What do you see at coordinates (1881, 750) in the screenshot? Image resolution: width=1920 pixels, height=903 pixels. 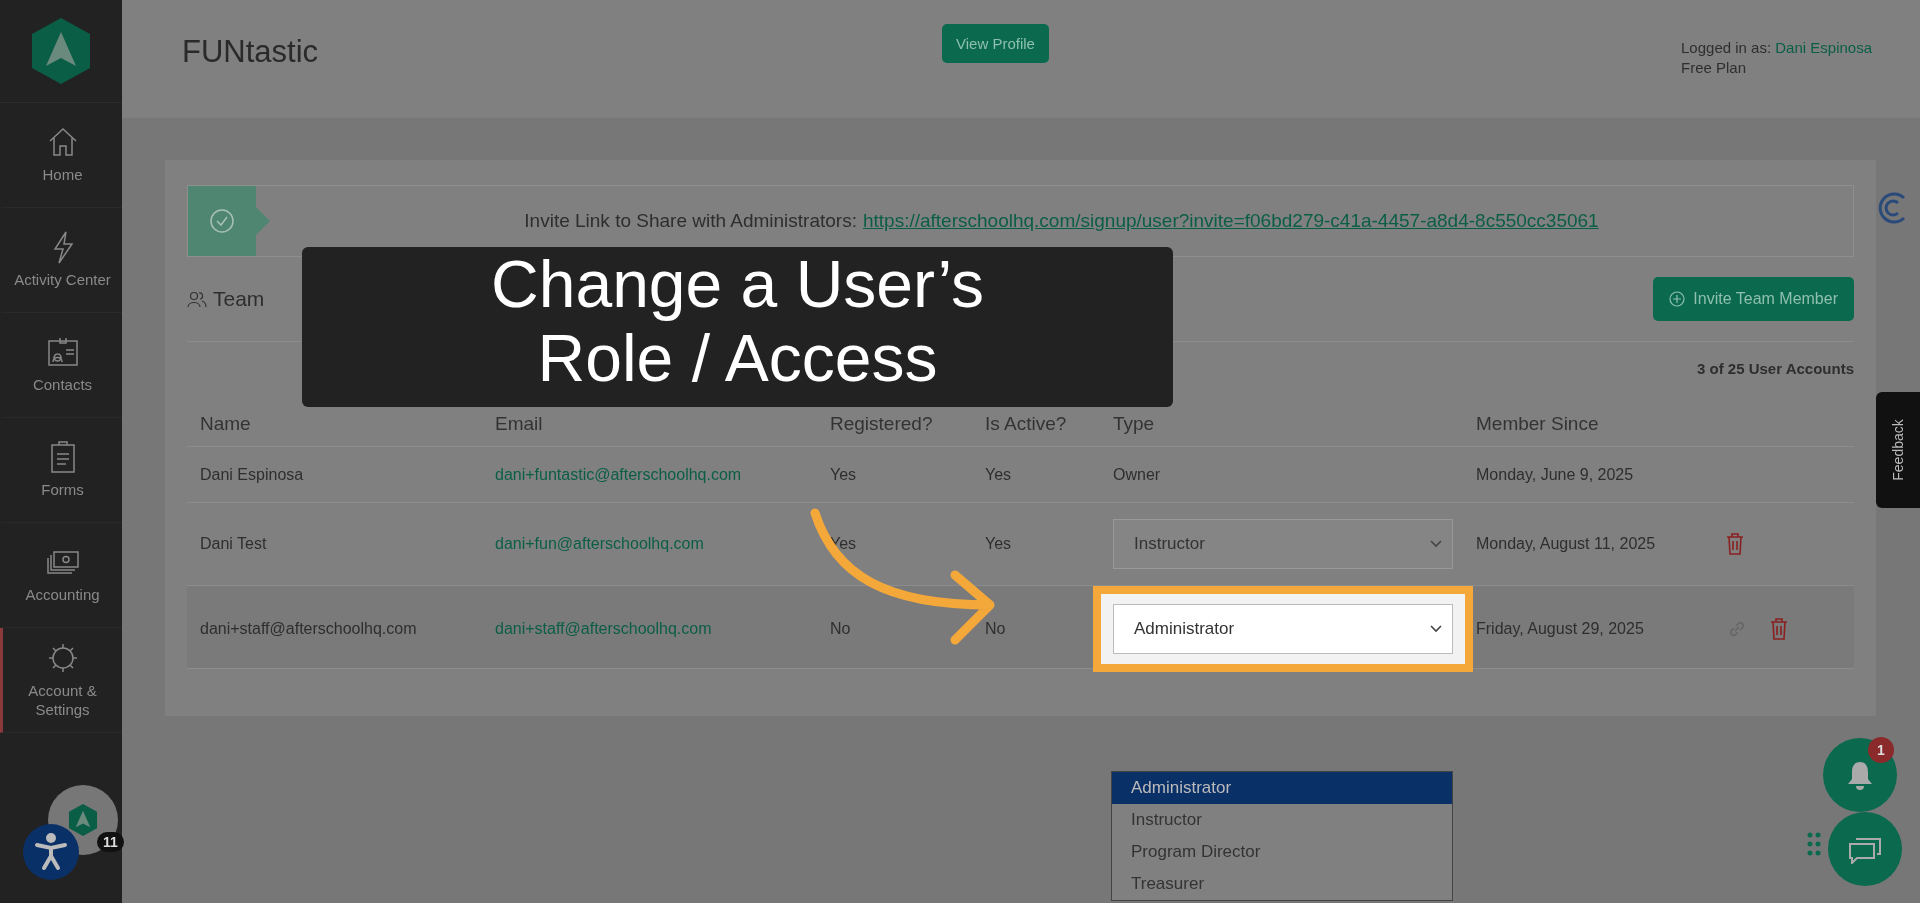 I see `notification-badge: 1` at bounding box center [1881, 750].